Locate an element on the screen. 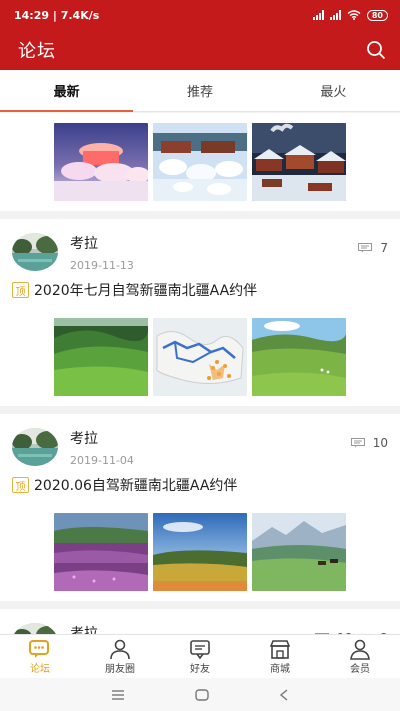  comment-count-value: 10 is located at coordinates (380, 443).